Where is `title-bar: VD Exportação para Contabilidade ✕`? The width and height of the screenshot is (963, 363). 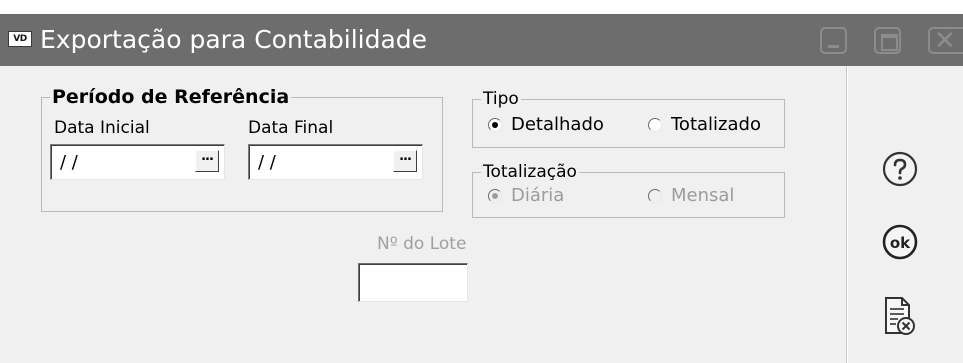
title-bar: VD Exportação para Contabilidade ✕ is located at coordinates (481, 40).